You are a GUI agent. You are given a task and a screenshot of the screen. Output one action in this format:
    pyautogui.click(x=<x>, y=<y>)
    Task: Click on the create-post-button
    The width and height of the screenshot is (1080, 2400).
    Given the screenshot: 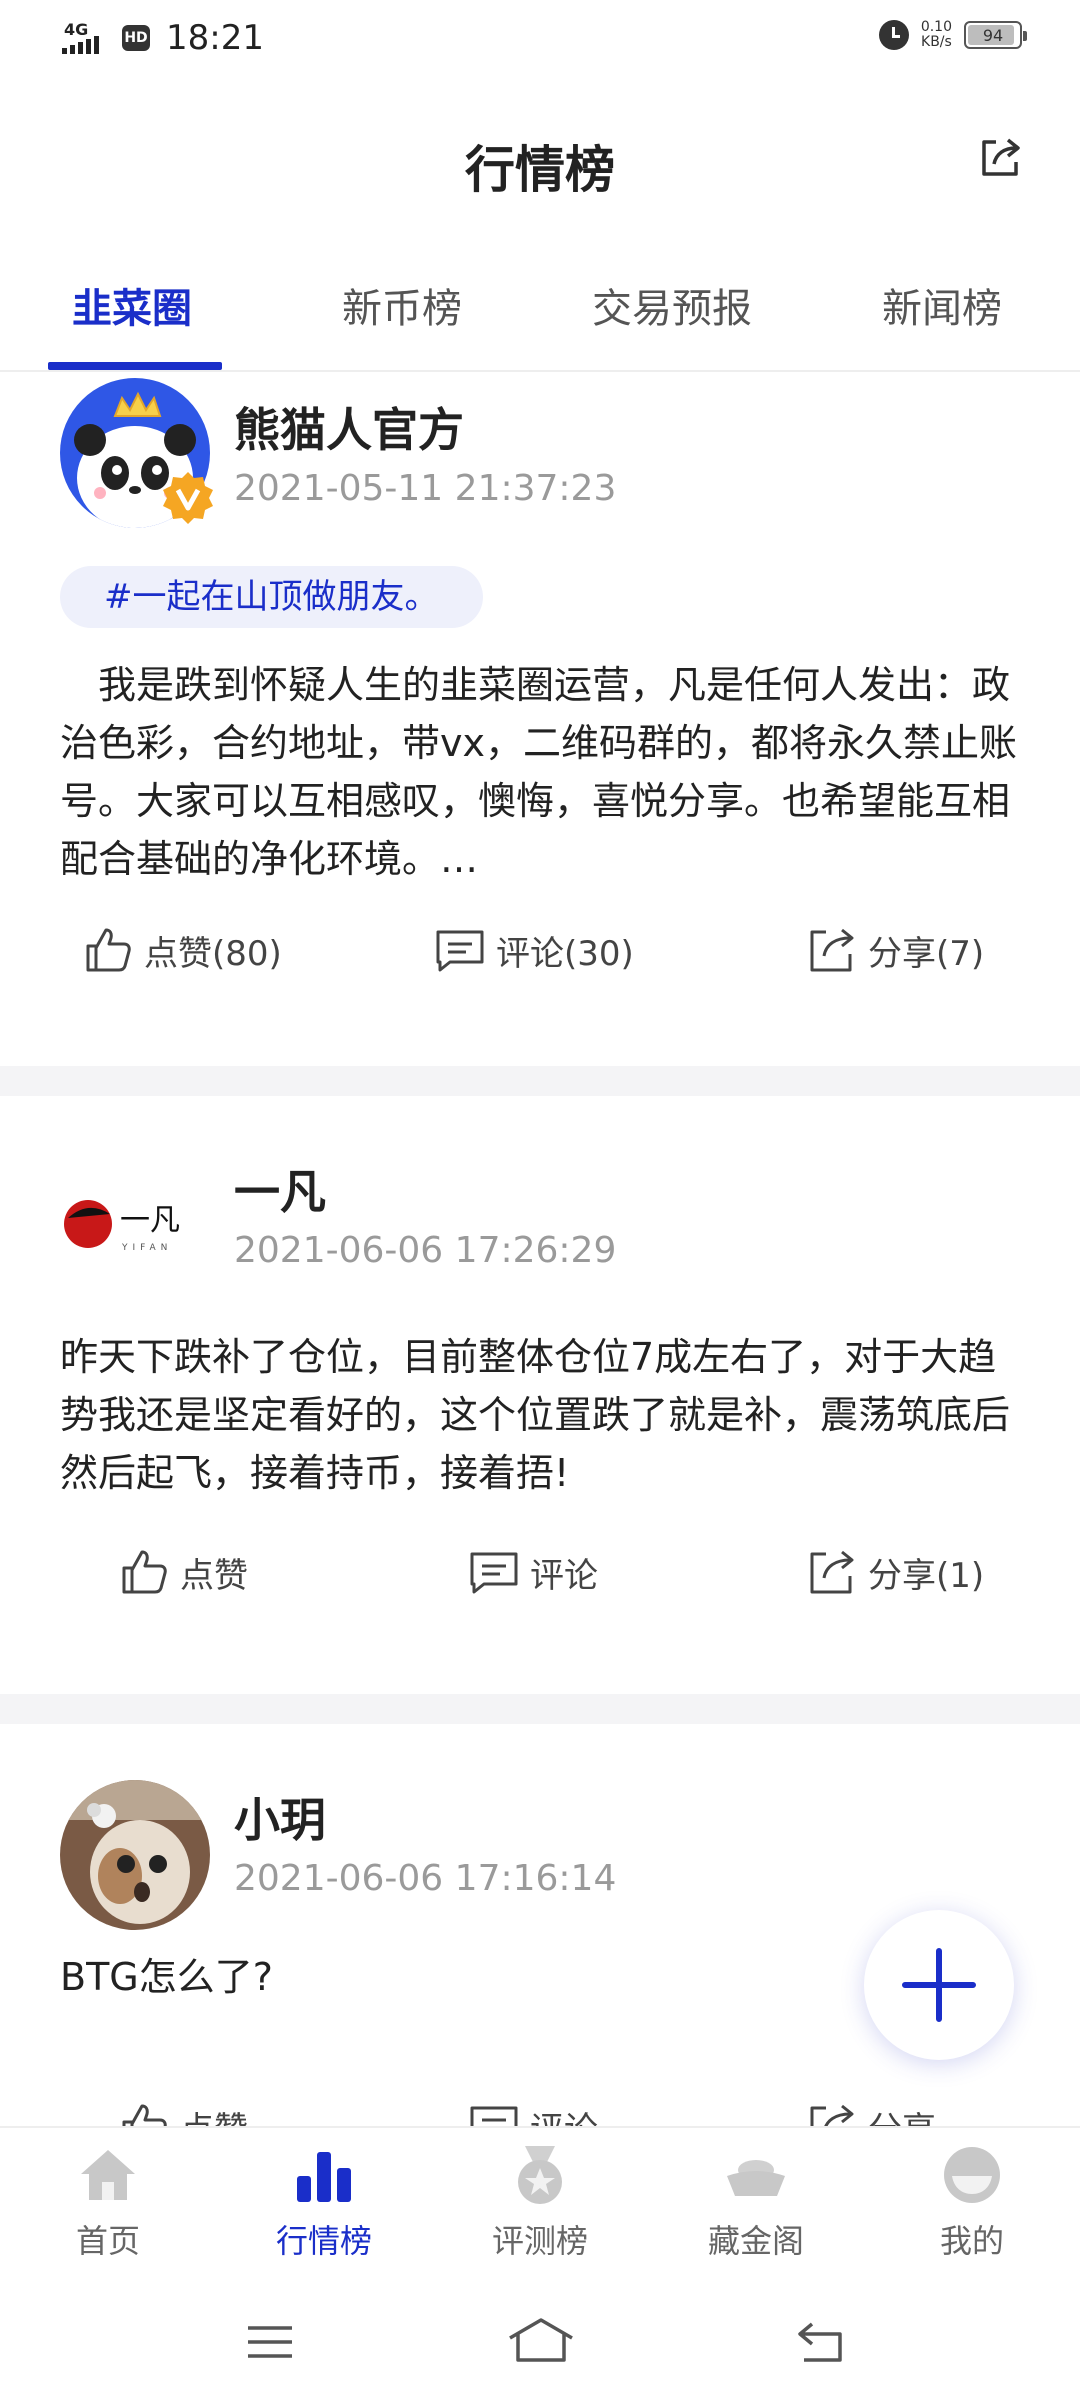 What is the action you would take?
    pyautogui.click(x=939, y=1985)
    